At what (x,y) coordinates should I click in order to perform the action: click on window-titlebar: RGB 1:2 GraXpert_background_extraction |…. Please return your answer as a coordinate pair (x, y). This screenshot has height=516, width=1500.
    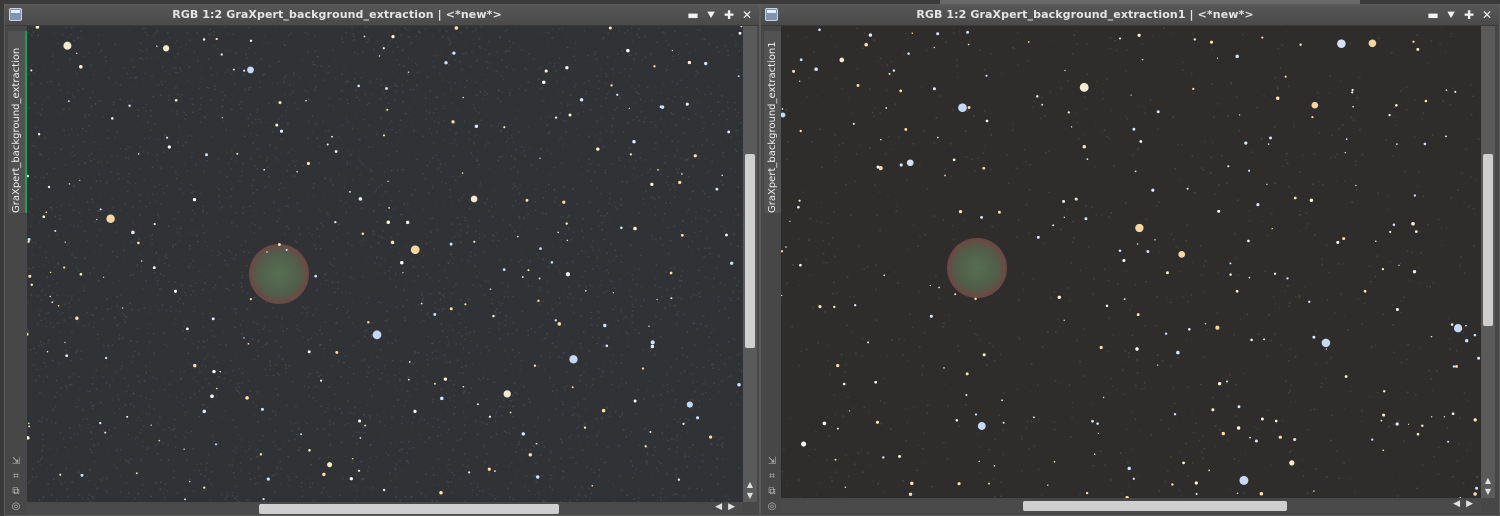
    Looking at the image, I should click on (382, 15).